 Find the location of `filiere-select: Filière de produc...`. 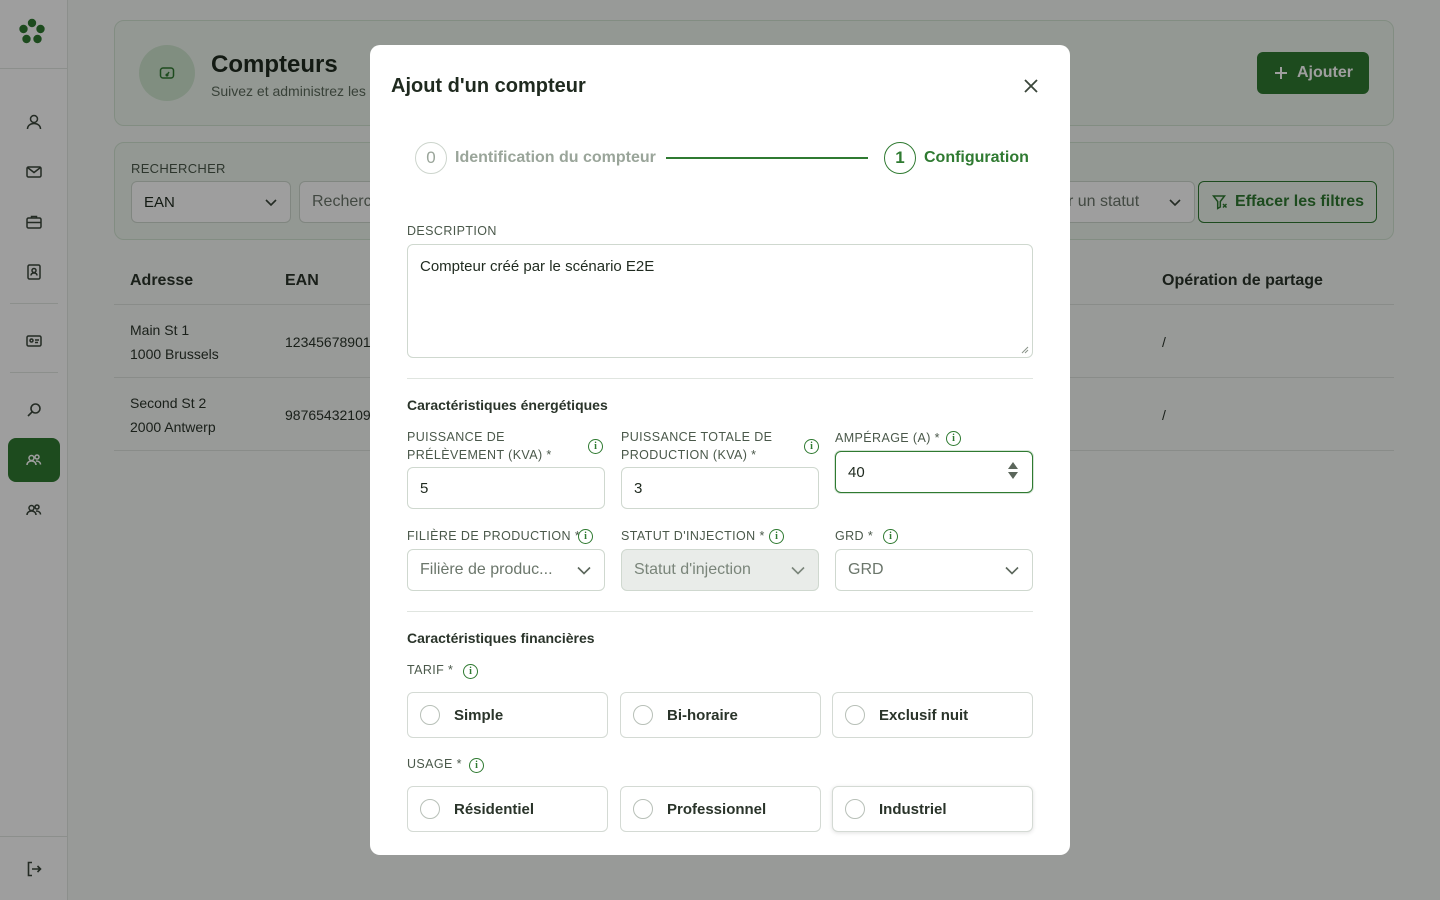

filiere-select: Filière de produc... is located at coordinates (506, 570).